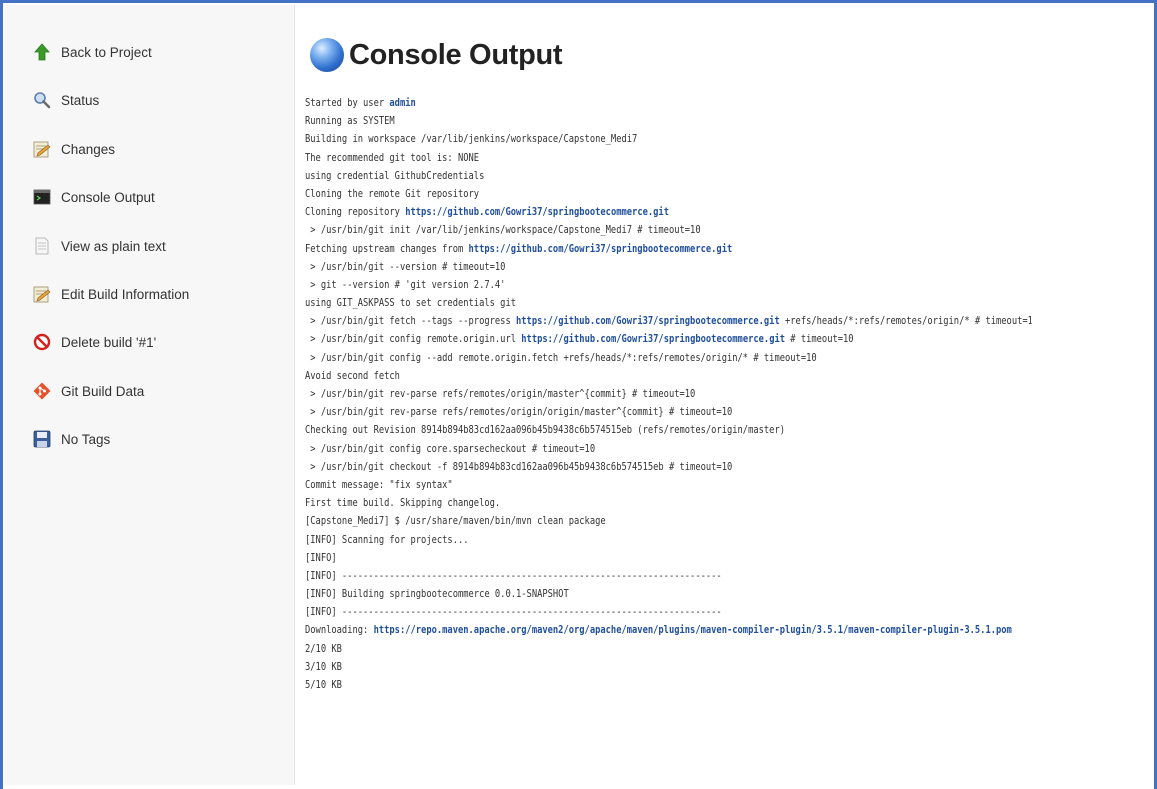 The image size is (1157, 789). Describe the element at coordinates (413, 340) in the screenshot. I see `console-text: > /usr/bin/git config remote.origin.url` at that location.